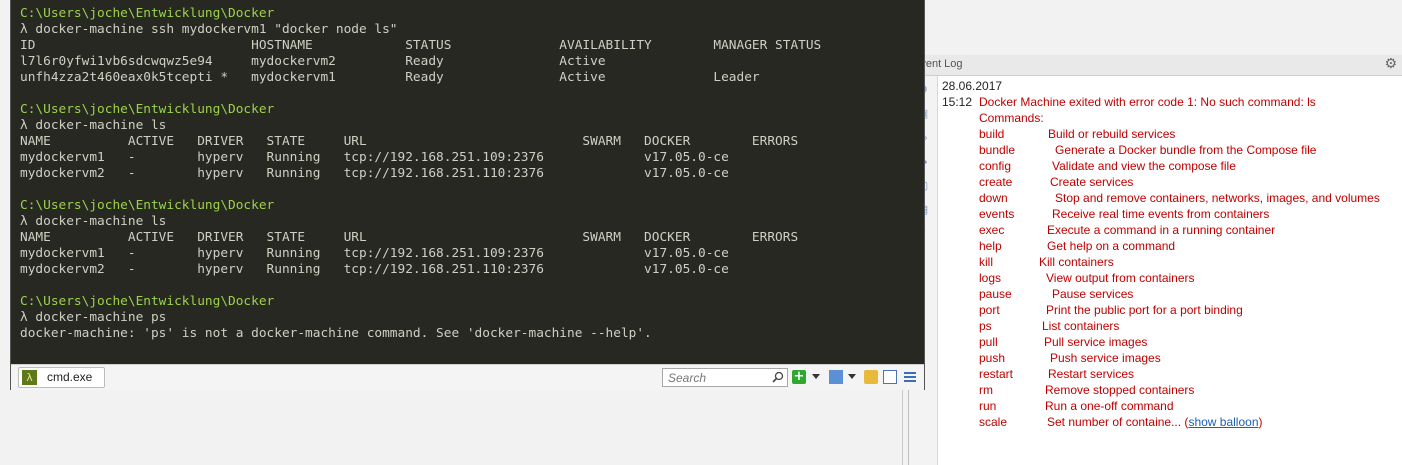 This screenshot has height=465, width=1402. What do you see at coordinates (1111, 134) in the screenshot?
I see `command-description: Build or rebuild services` at bounding box center [1111, 134].